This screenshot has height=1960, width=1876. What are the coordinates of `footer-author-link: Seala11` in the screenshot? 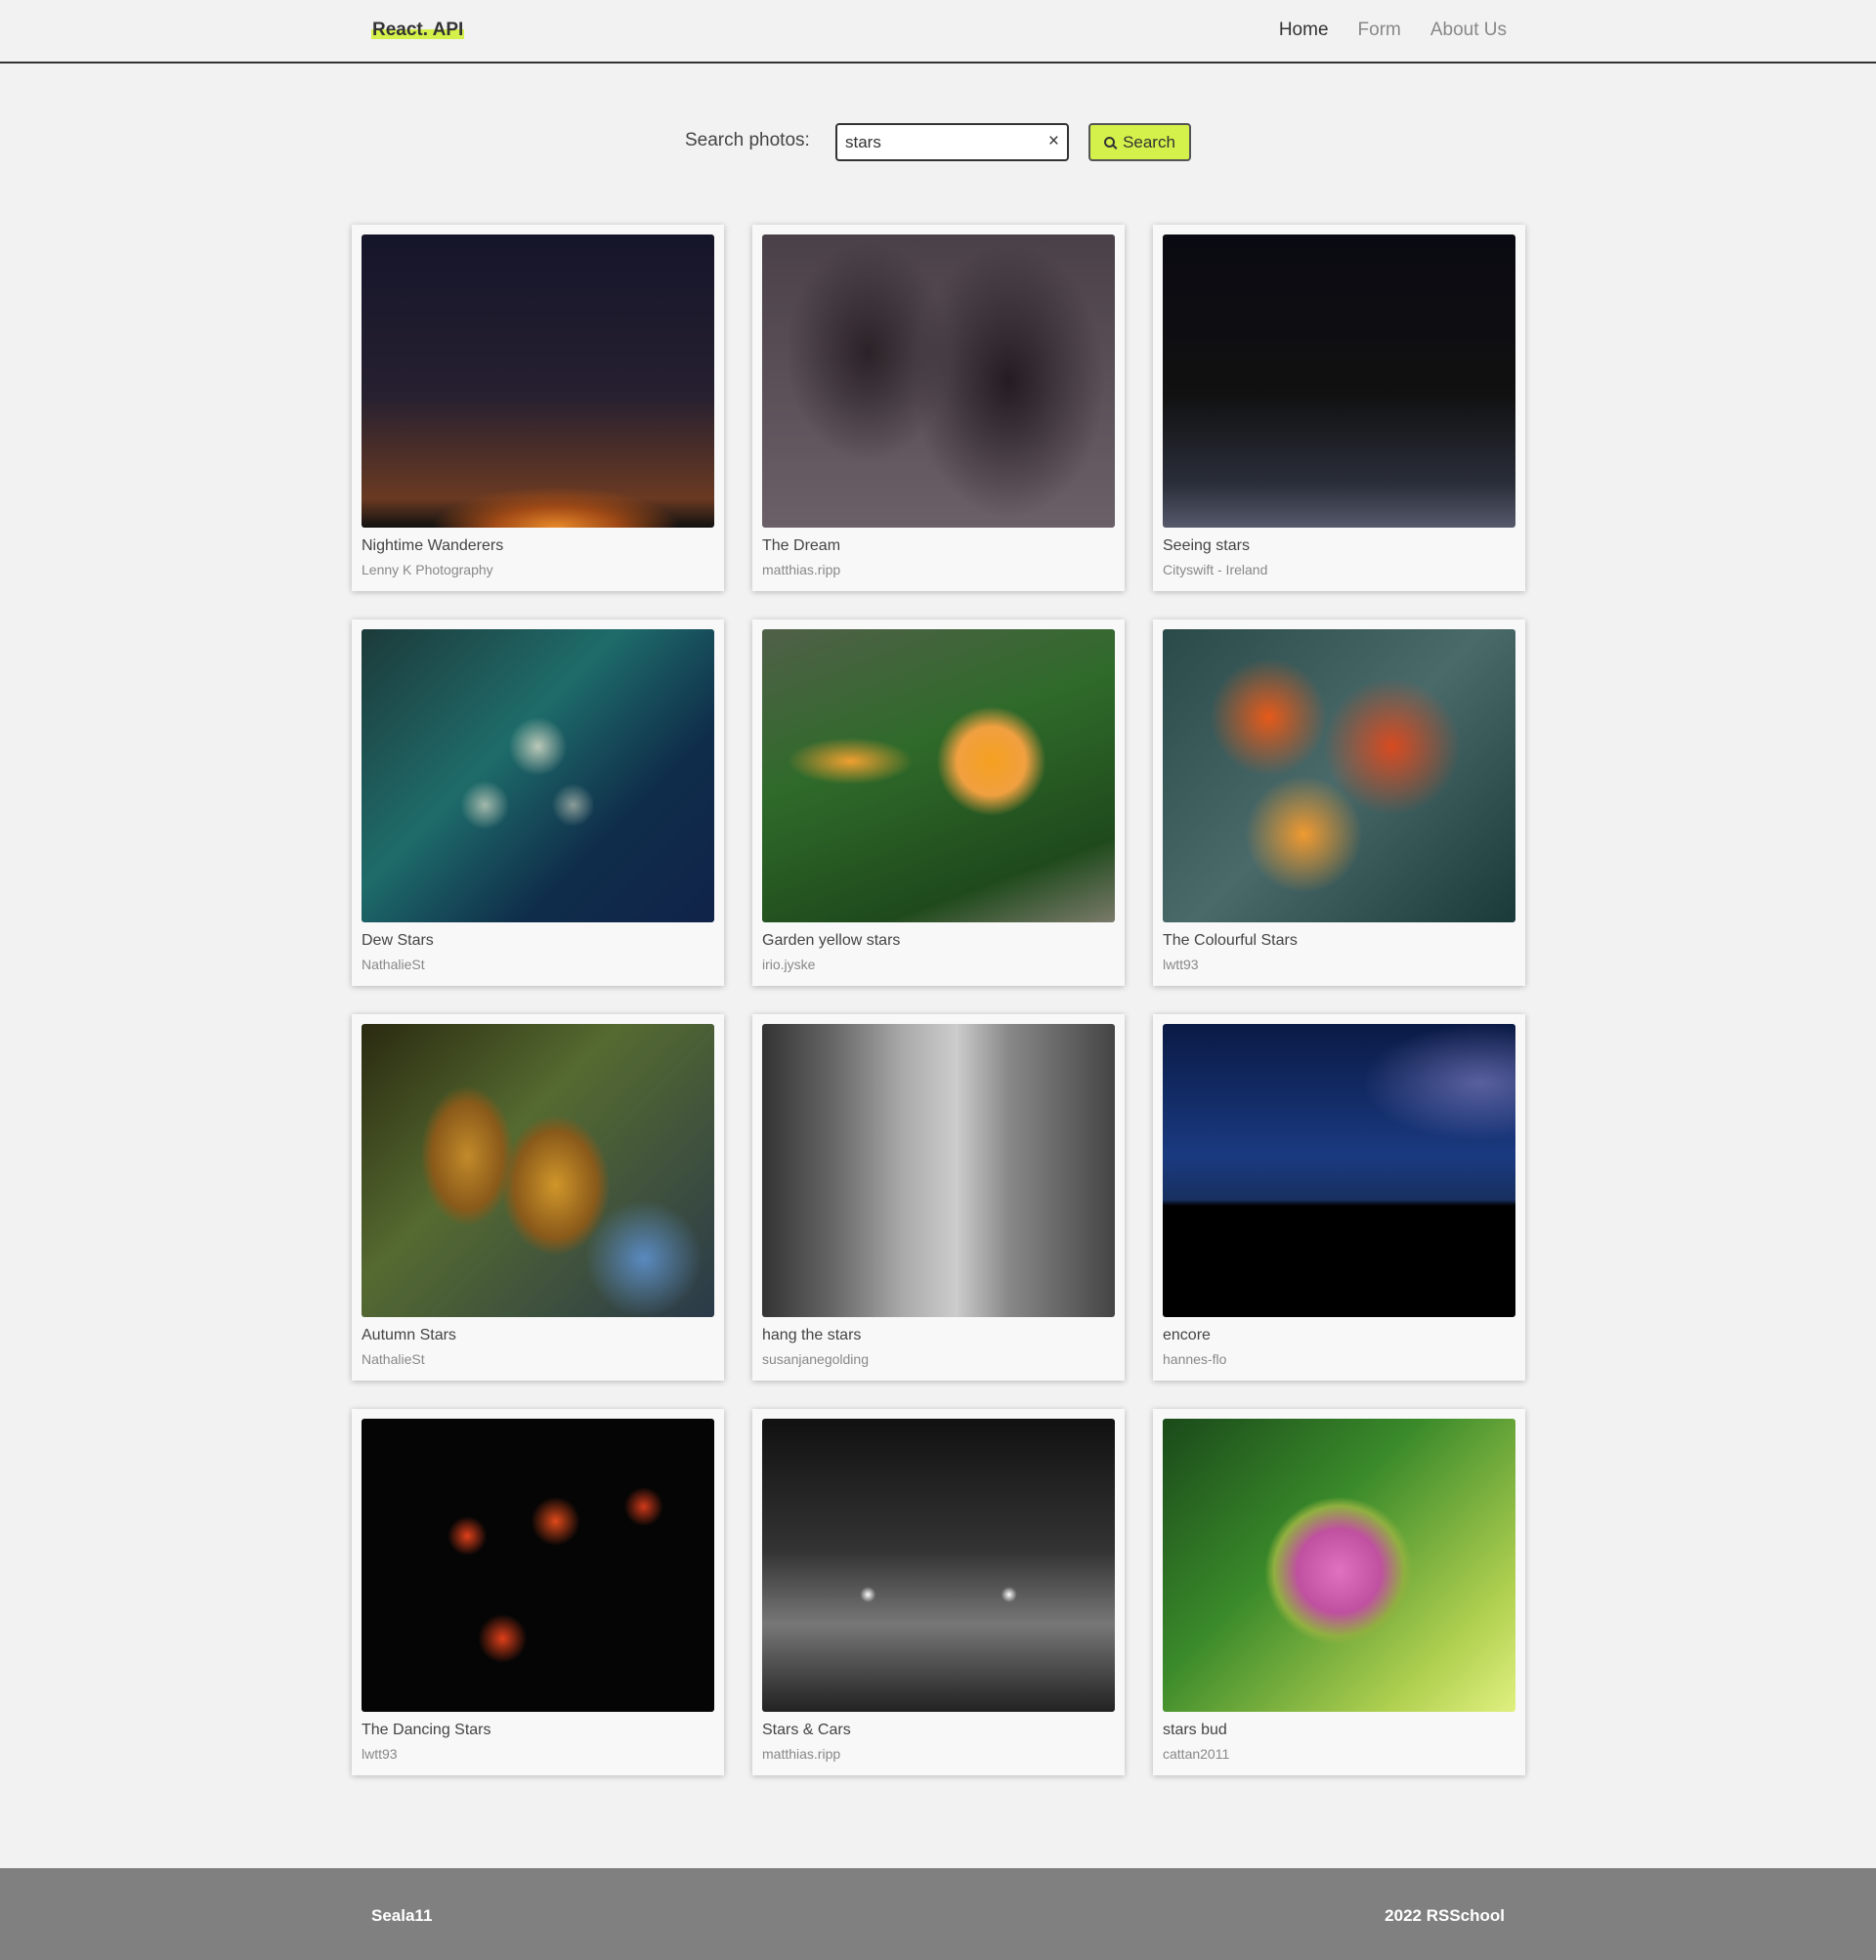 It's located at (401, 1916).